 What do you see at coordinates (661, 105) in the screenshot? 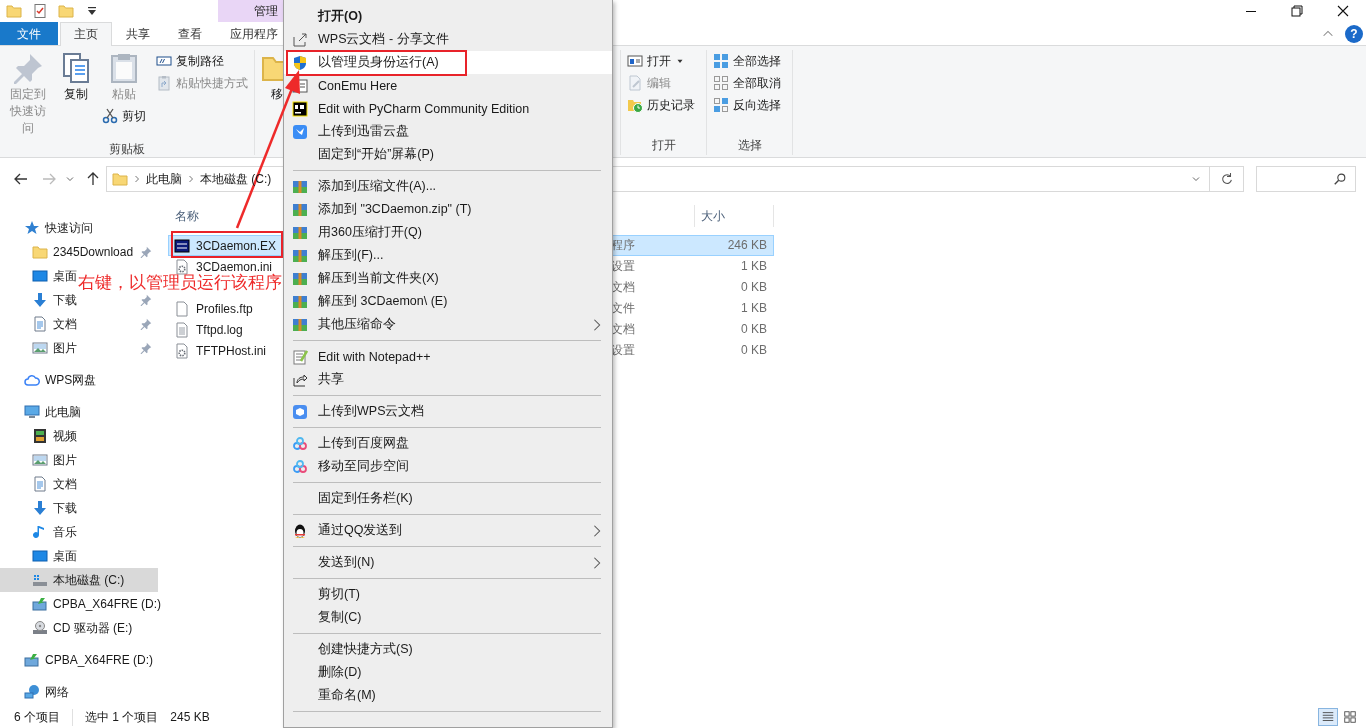
I see `ribbon-button: 历史记录` at bounding box center [661, 105].